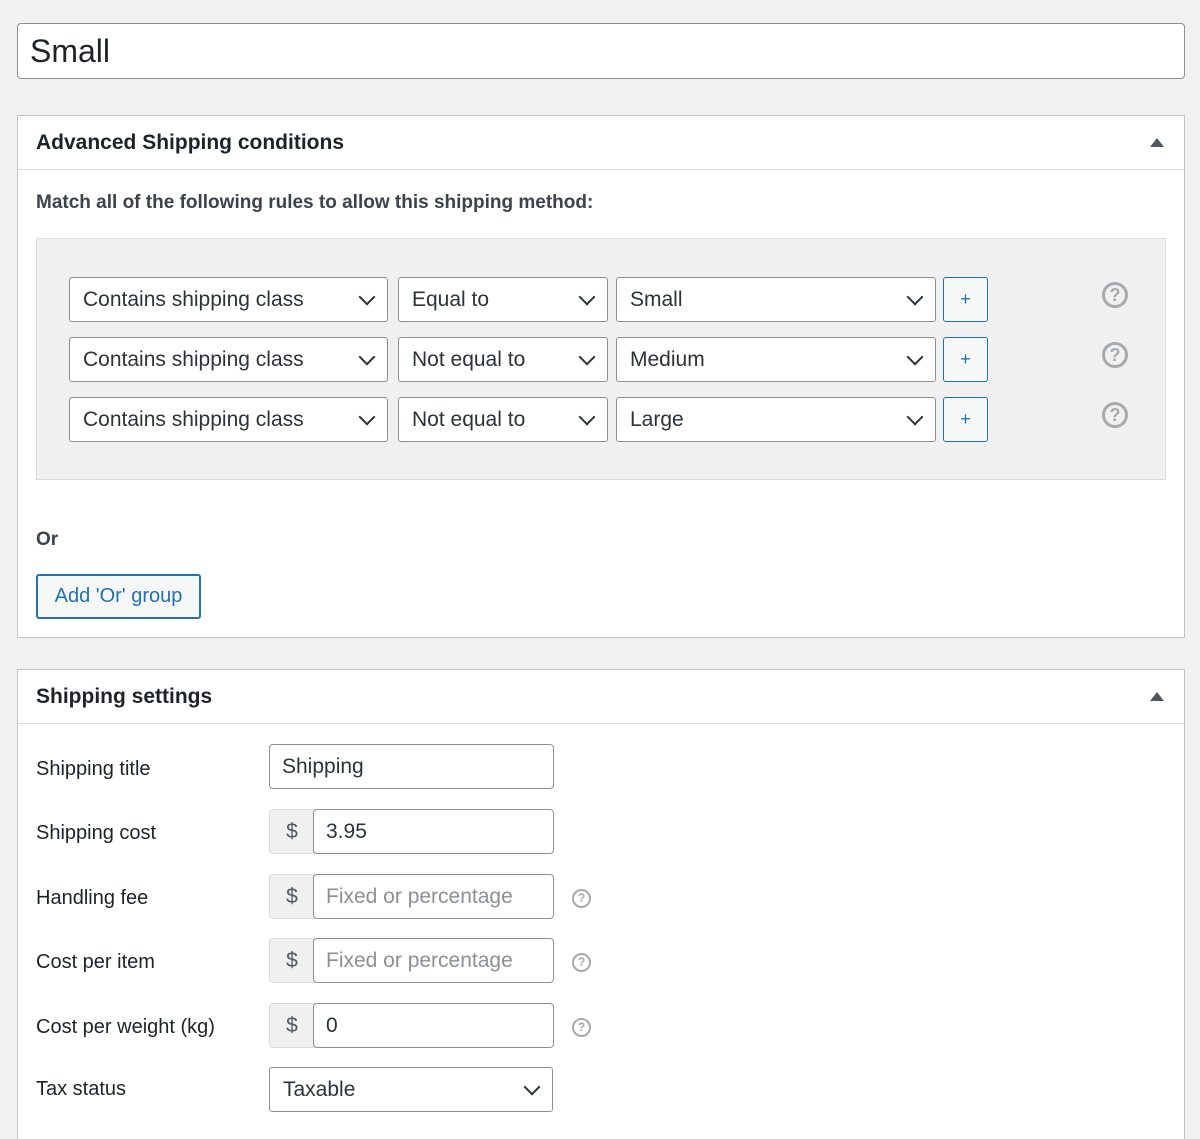 Image resolution: width=1200 pixels, height=1139 pixels. Describe the element at coordinates (667, 359) in the screenshot. I see `value-select-value: Medium` at that location.